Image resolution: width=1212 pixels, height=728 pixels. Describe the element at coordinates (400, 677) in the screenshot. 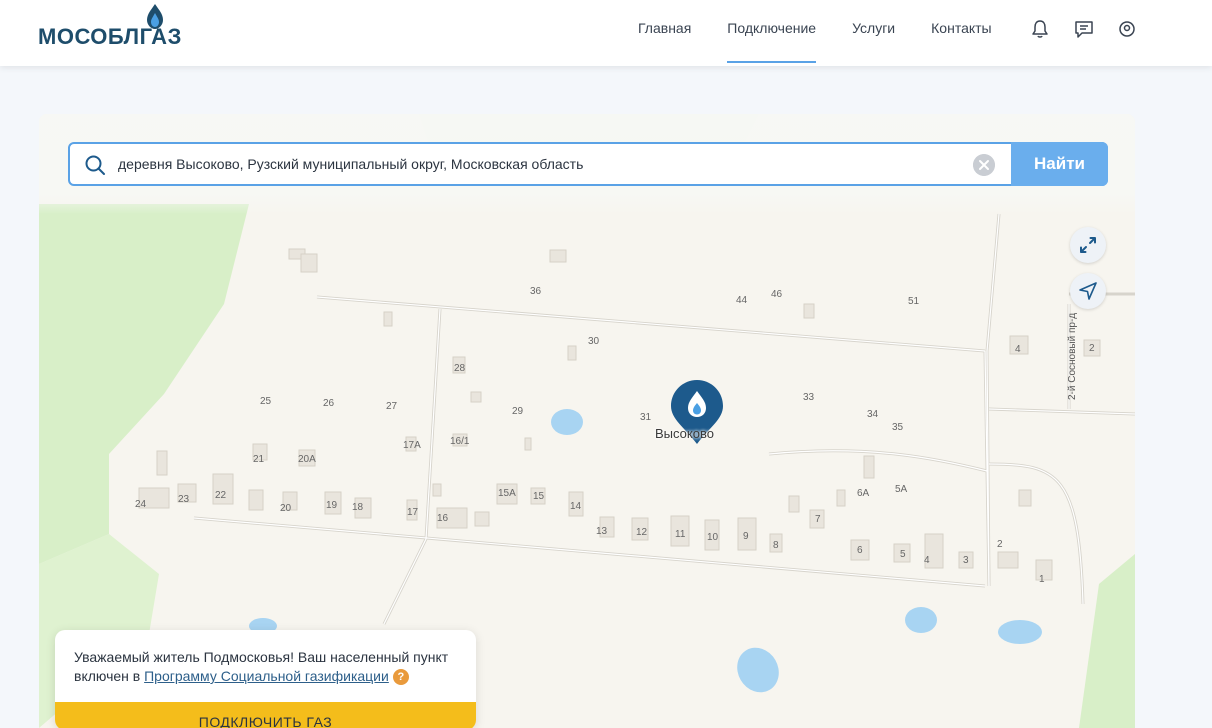

I see `help-icon: ?` at that location.